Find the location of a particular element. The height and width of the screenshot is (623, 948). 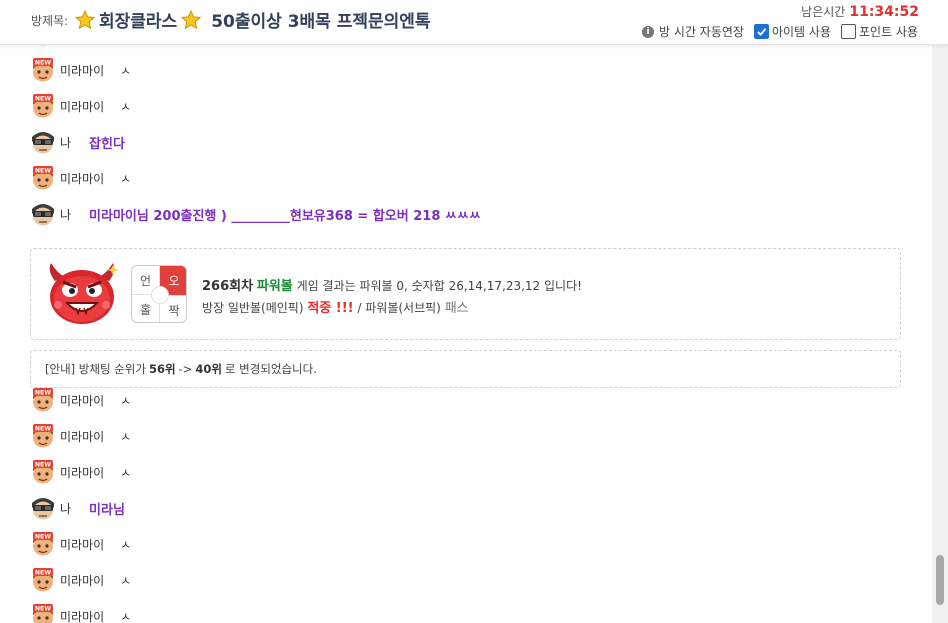

room-title: 회장클라스 50출이상 3배목 프젝문의엔톡 is located at coordinates (252, 19).